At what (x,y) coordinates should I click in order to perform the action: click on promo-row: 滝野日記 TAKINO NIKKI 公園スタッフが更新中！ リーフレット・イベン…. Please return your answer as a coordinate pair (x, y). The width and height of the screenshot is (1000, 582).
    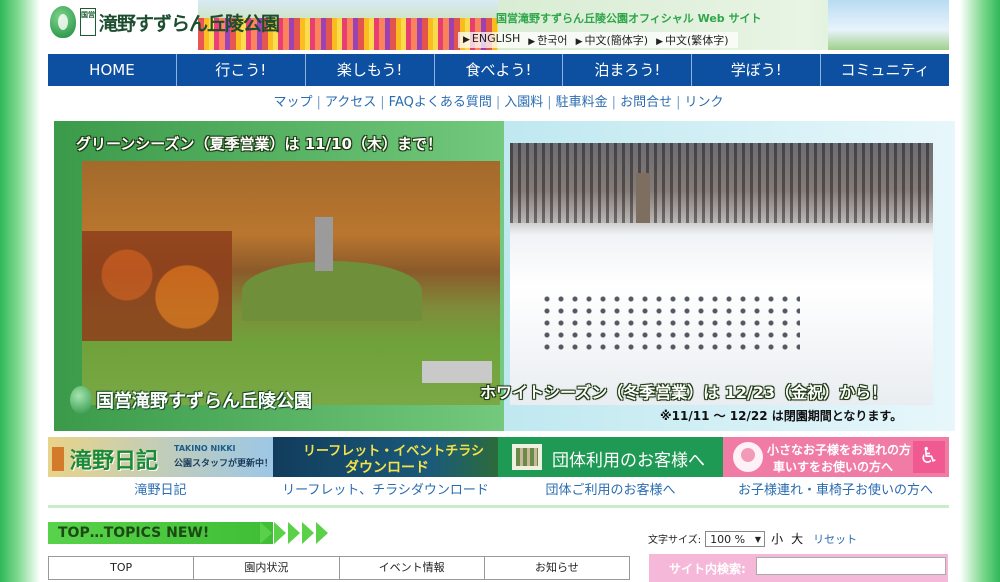
    Looking at the image, I should click on (498, 457).